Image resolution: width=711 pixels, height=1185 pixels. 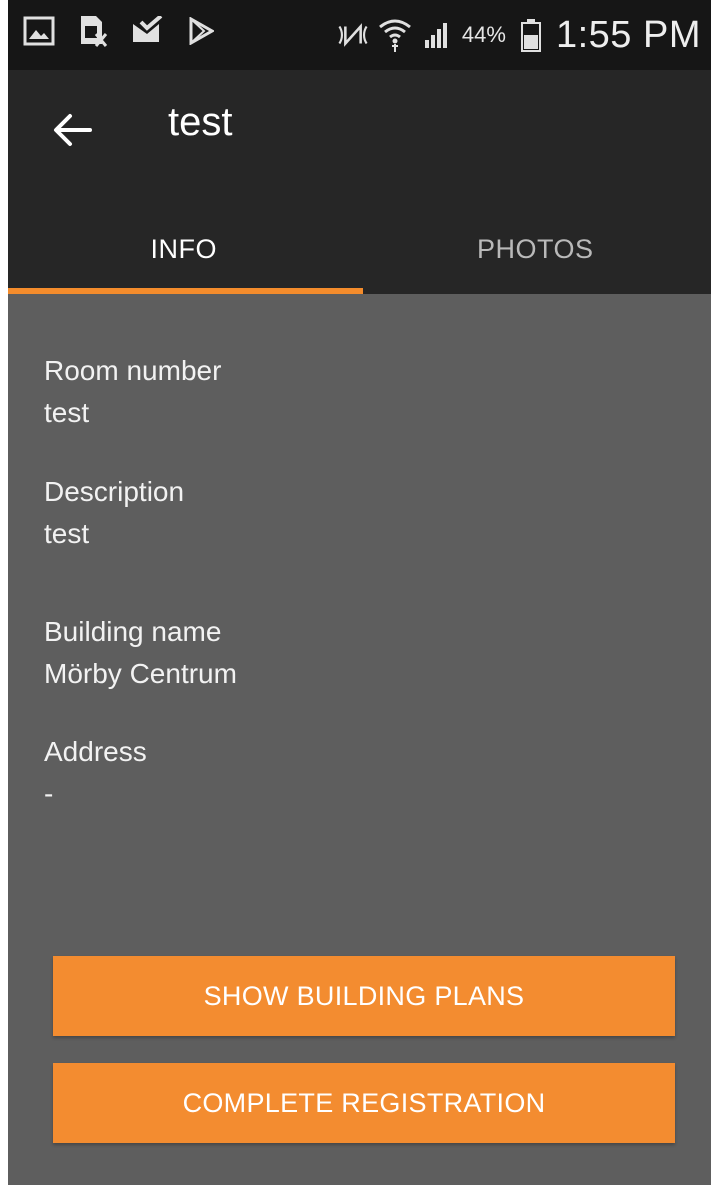 What do you see at coordinates (200, 122) in the screenshot?
I see `page-title: test` at bounding box center [200, 122].